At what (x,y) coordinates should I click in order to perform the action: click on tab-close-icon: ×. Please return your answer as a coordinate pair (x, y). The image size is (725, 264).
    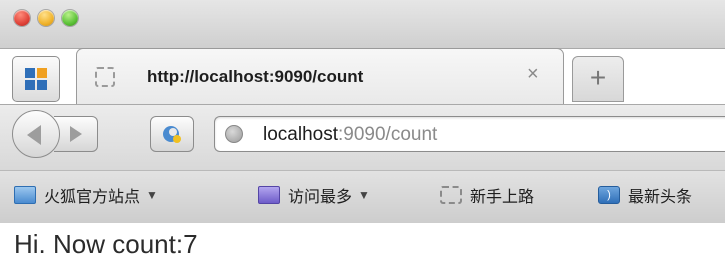
    Looking at the image, I should click on (533, 74).